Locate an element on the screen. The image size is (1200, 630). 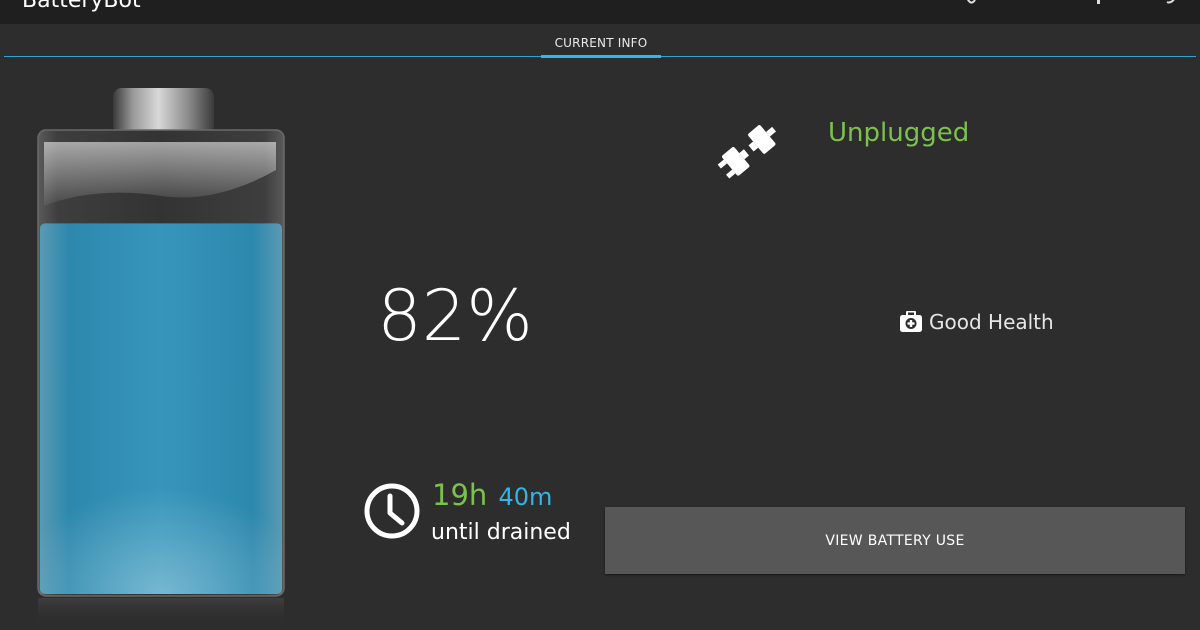
settings-icon is located at coordinates (1099, 4).